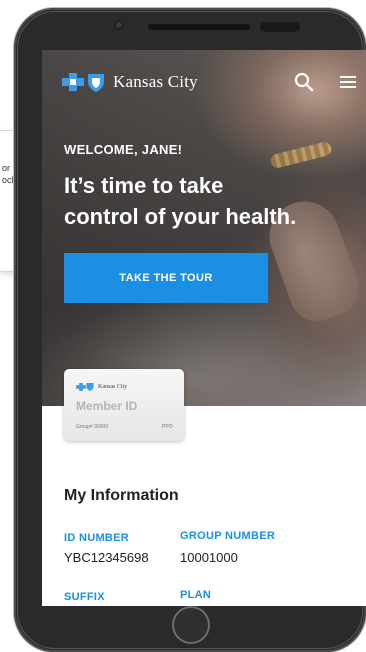  What do you see at coordinates (180, 216) in the screenshot?
I see `headline-line-2: control of your health.` at bounding box center [180, 216].